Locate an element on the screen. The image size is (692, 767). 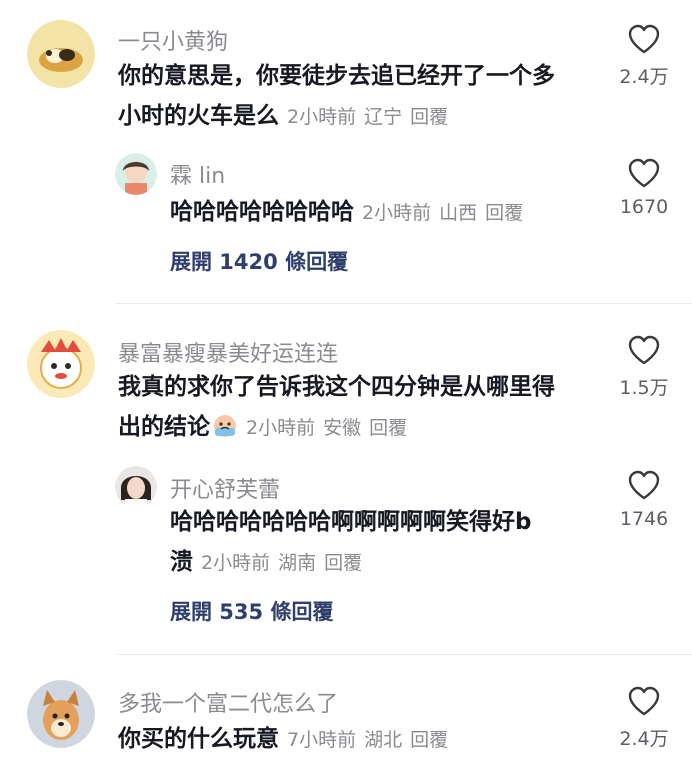
reply-button: 回覆 is located at coordinates (429, 740).